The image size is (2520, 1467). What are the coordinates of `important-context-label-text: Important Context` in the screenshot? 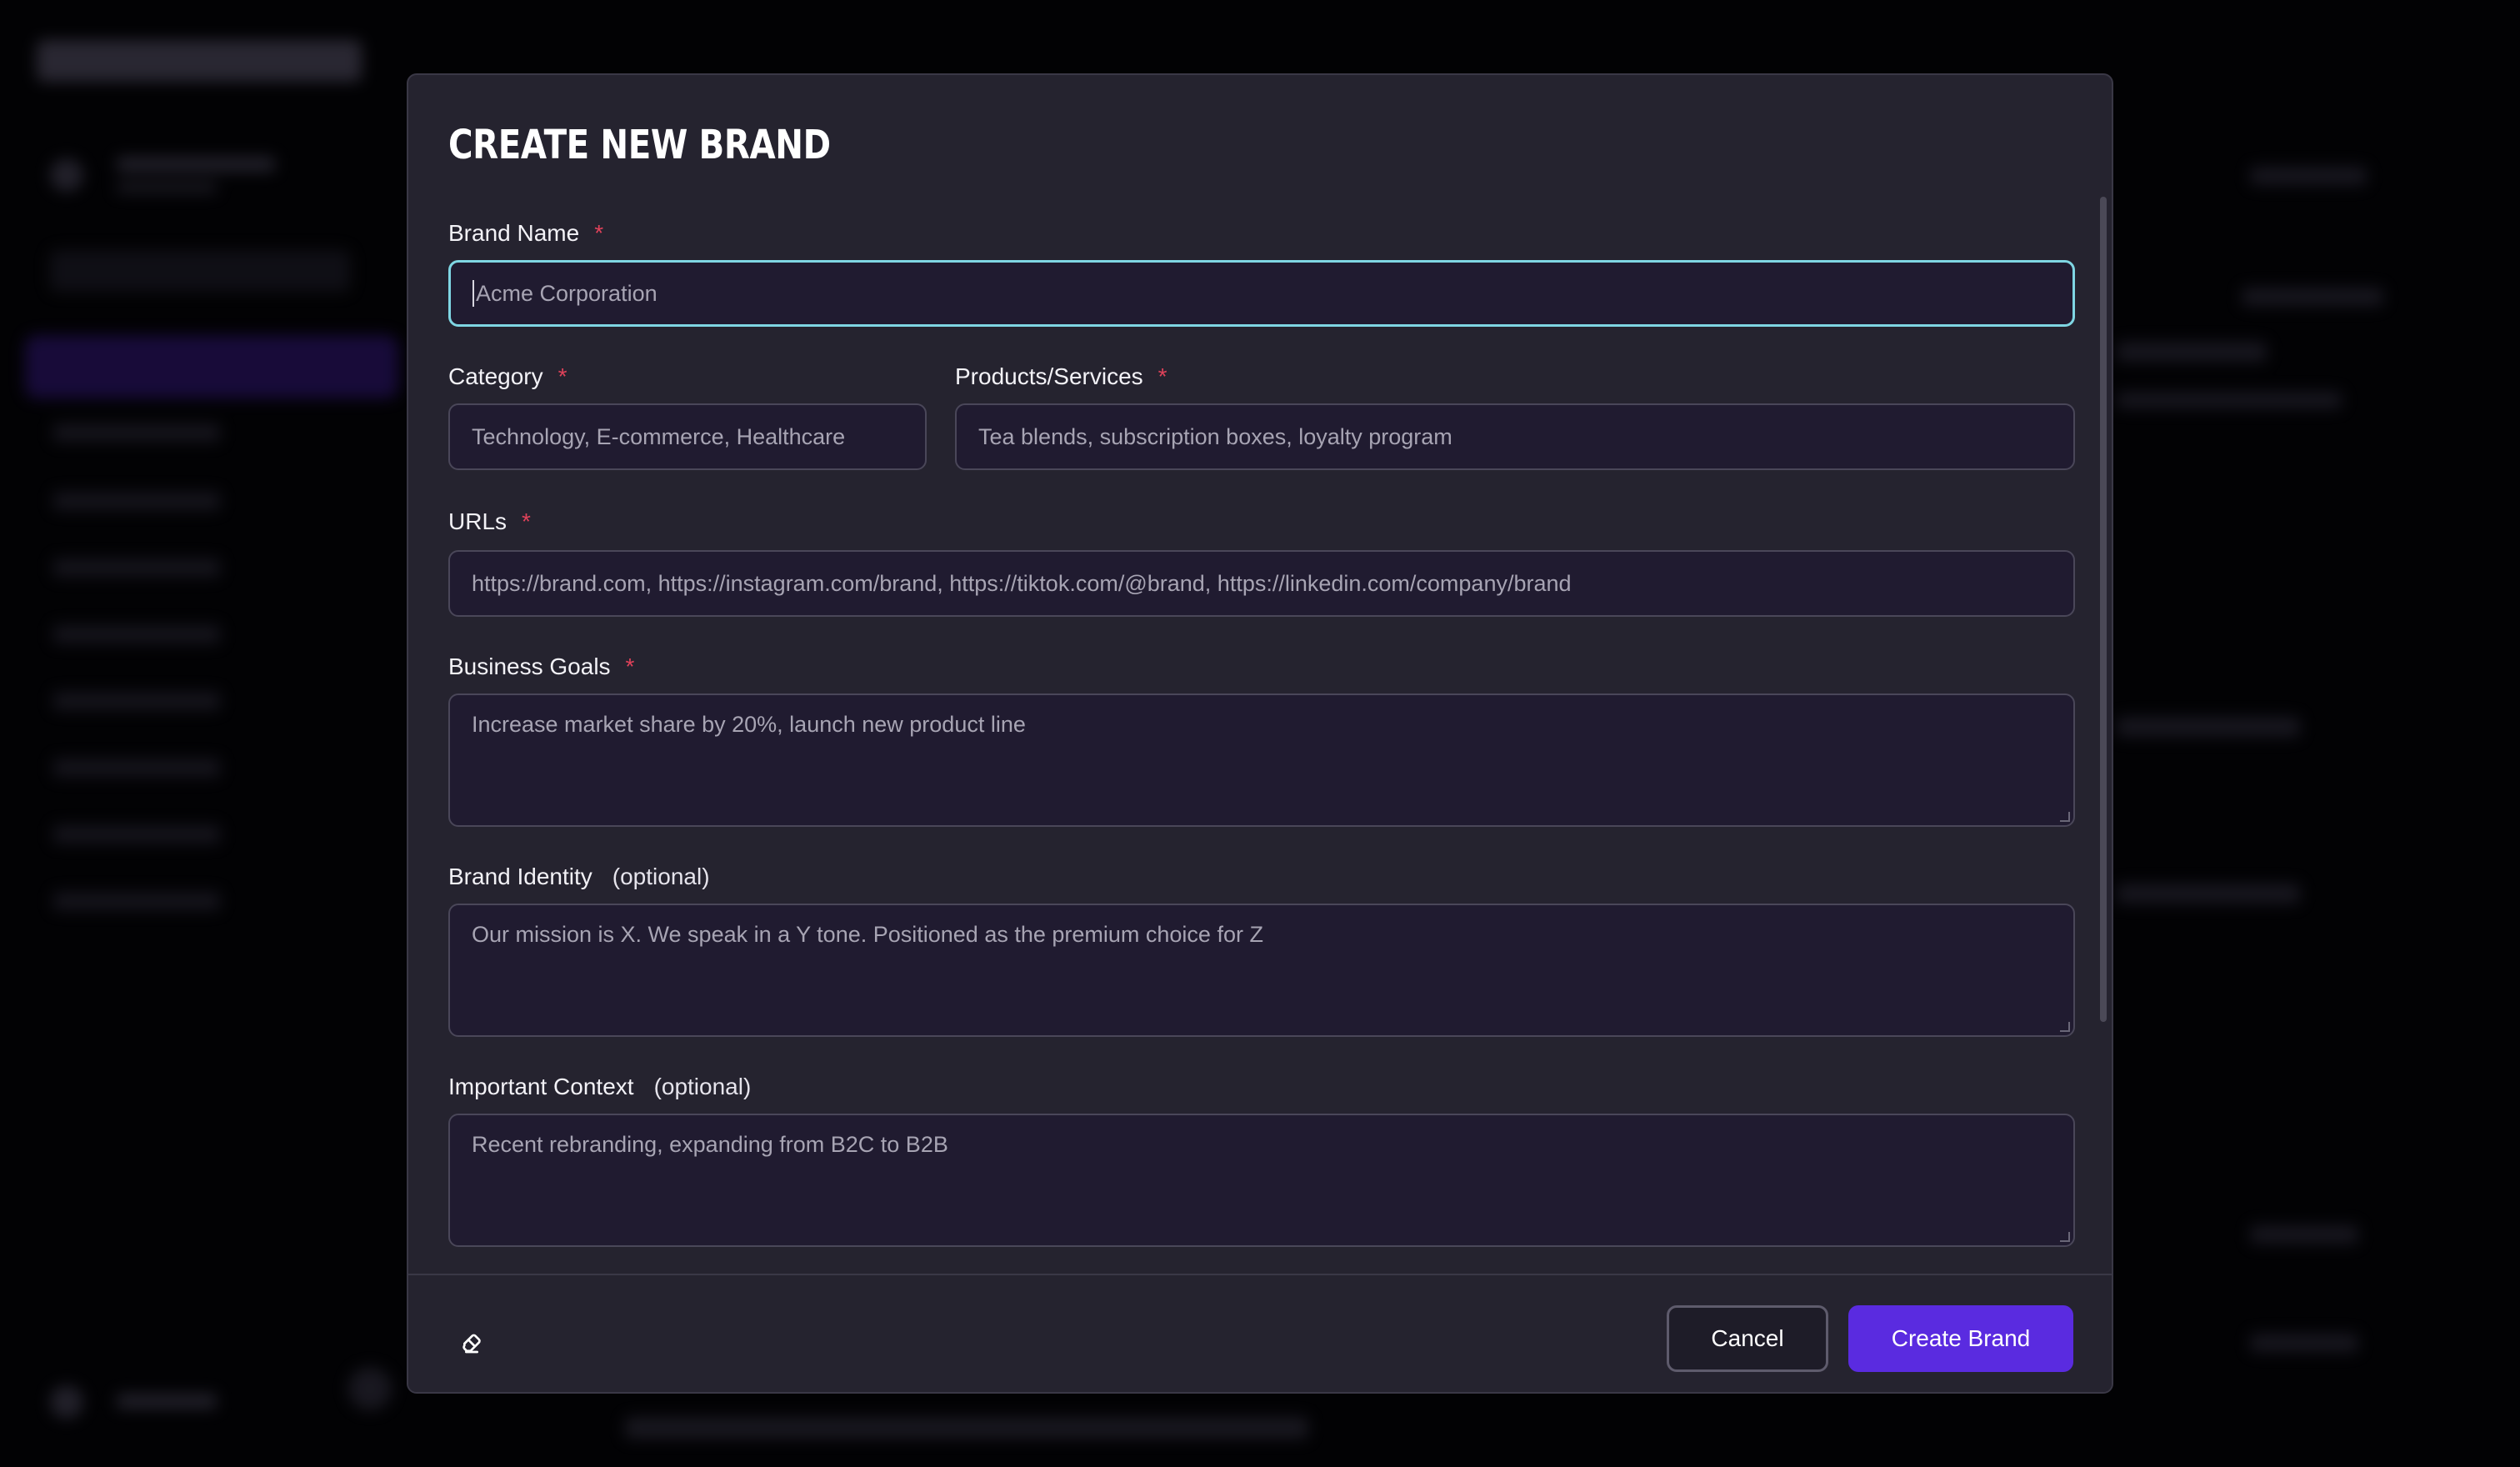 It's located at (541, 1086).